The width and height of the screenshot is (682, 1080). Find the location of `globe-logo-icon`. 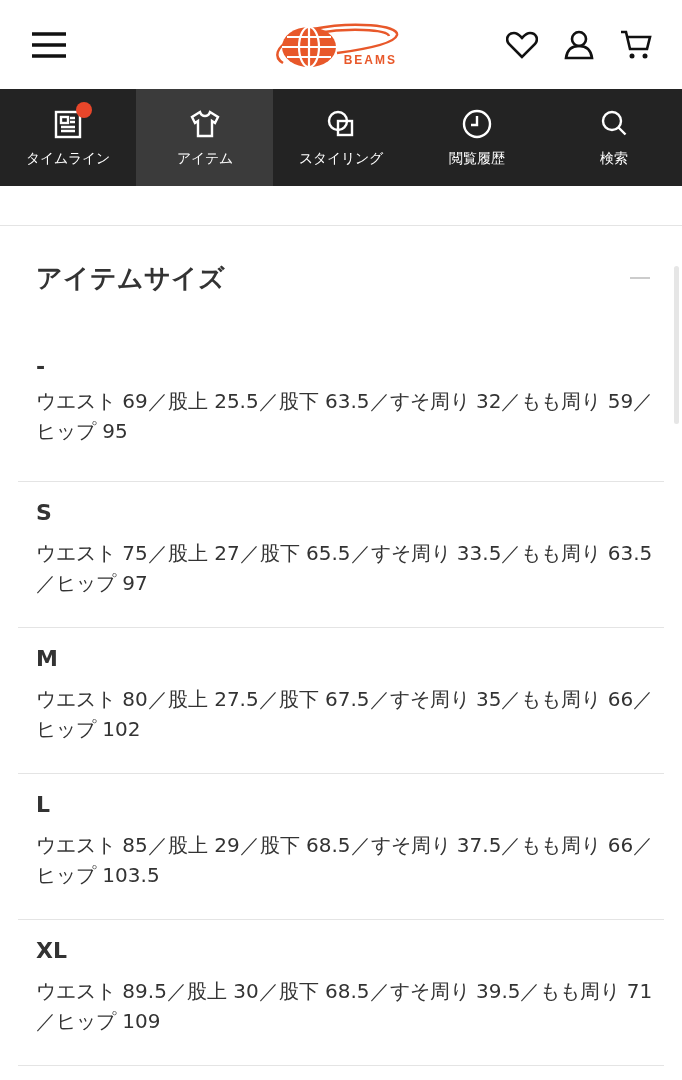

globe-logo-icon is located at coordinates (336, 44).